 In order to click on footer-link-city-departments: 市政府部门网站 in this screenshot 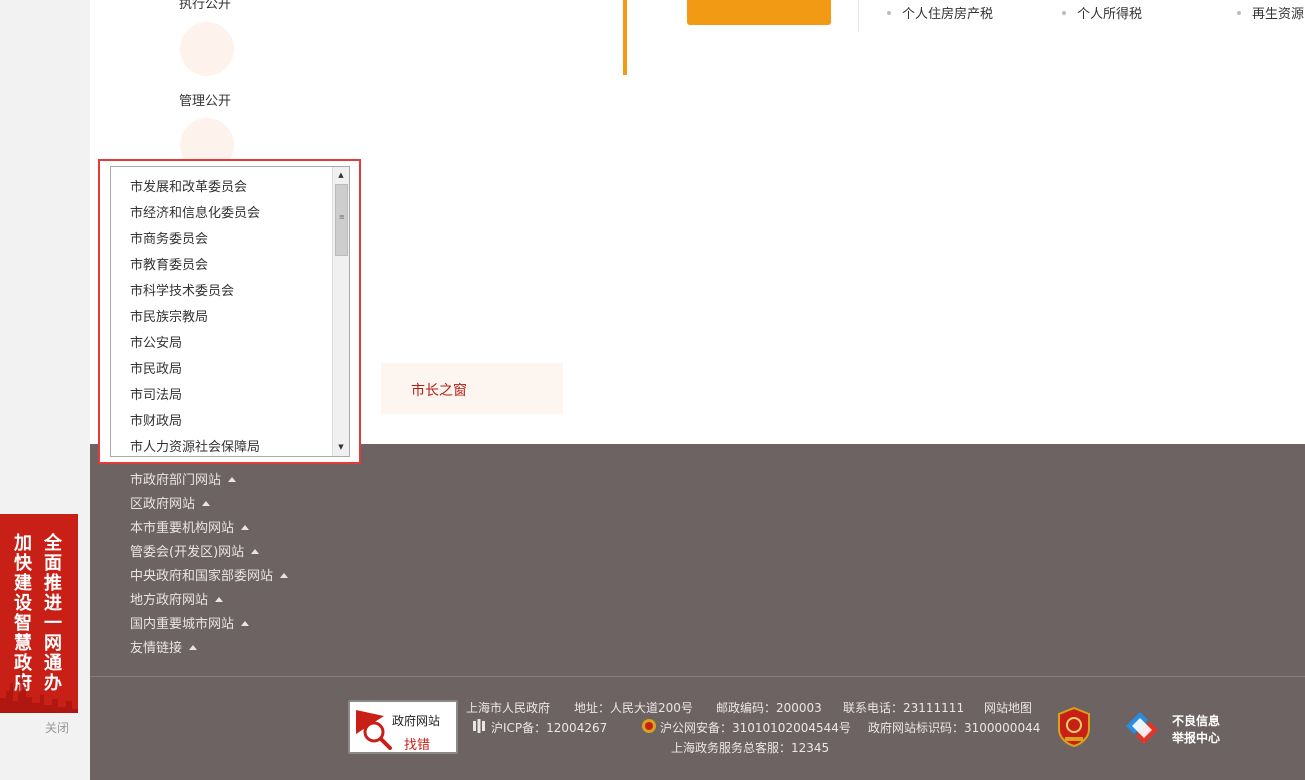, I will do `click(183, 478)`.